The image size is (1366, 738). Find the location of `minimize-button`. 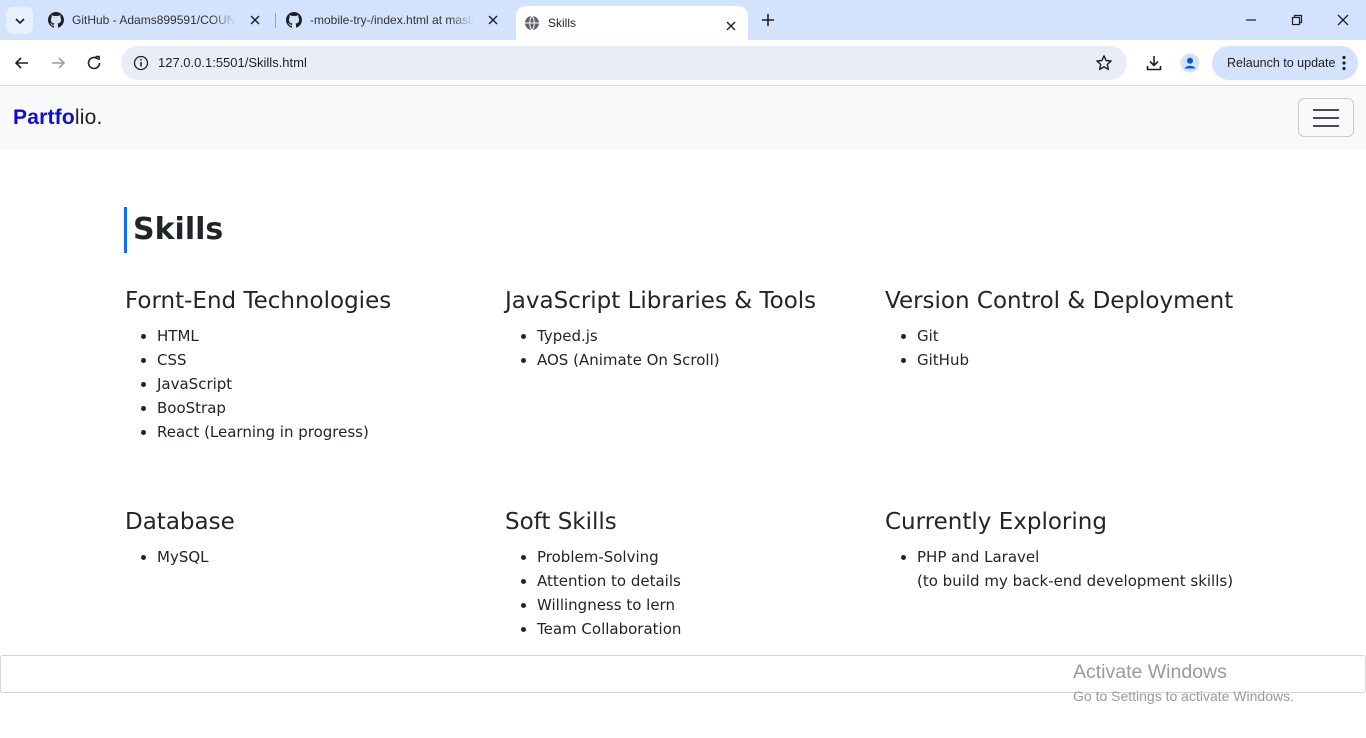

minimize-button is located at coordinates (1251, 20).